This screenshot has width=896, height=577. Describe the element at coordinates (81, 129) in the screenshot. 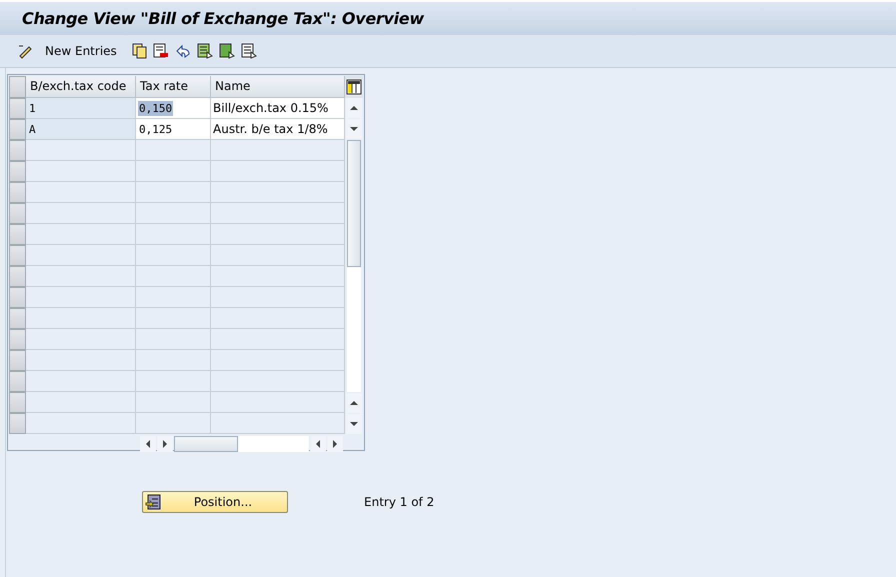

I see `table-cell: A` at that location.